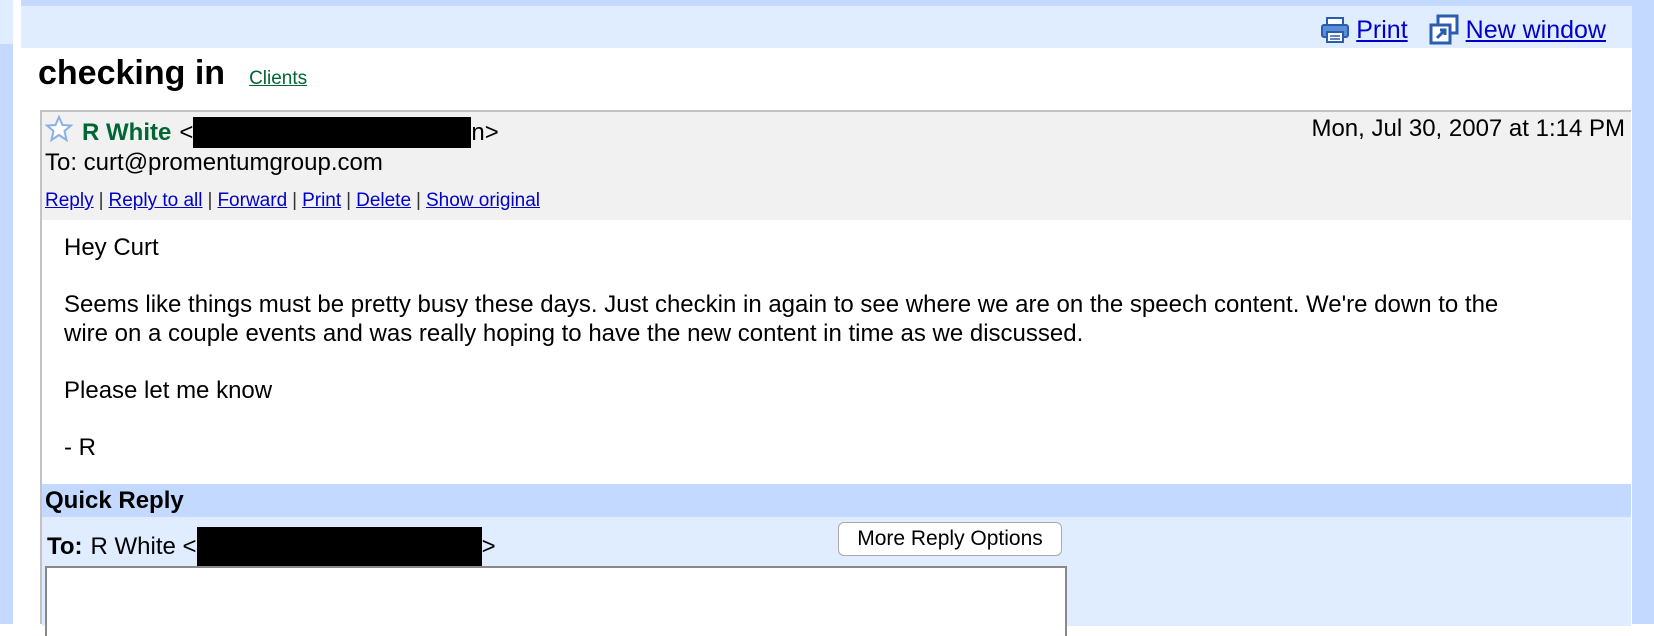 This screenshot has height=636, width=1654. Describe the element at coordinates (168, 390) in the screenshot. I see `body-closing: Please let me know` at that location.